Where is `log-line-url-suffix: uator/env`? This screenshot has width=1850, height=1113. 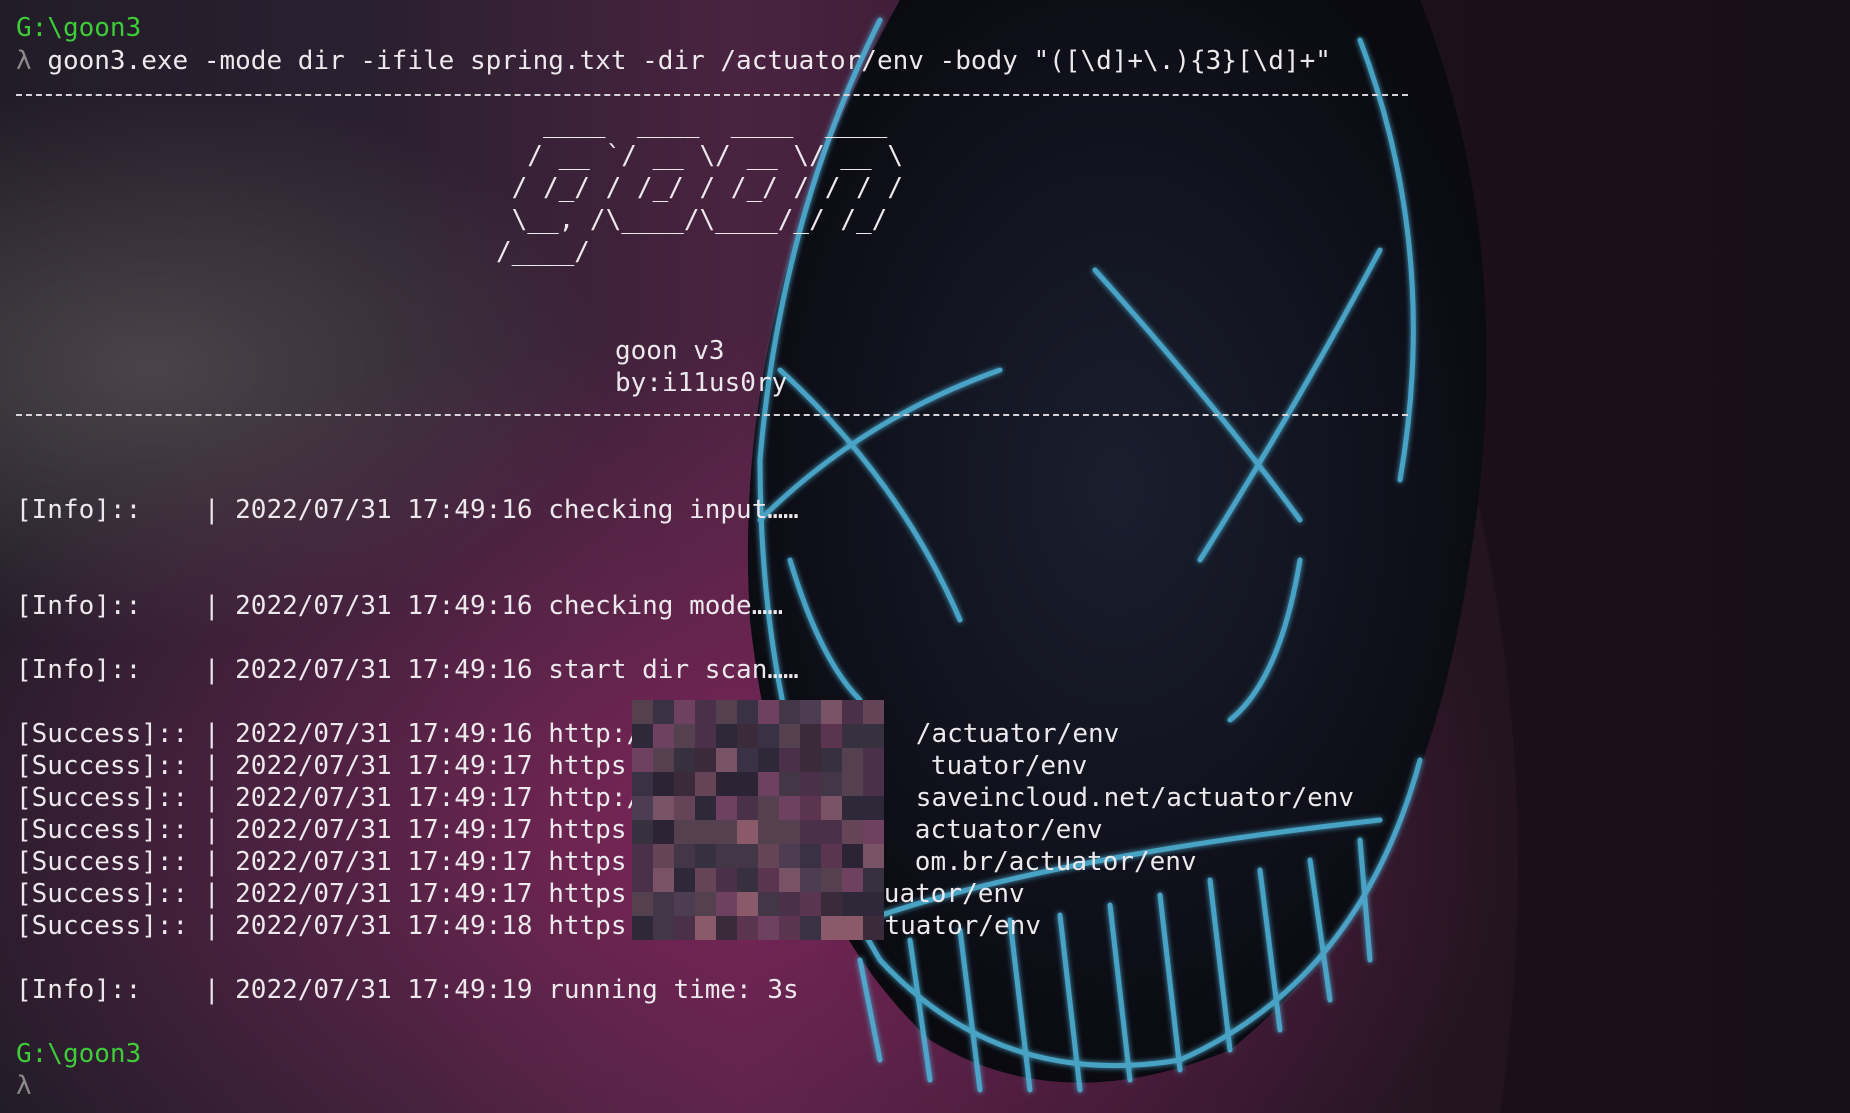 log-line-url-suffix: uator/env is located at coordinates (954, 894).